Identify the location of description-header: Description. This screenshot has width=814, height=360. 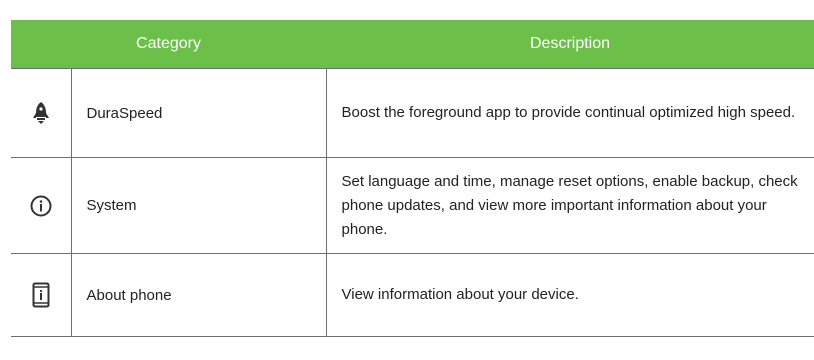
(570, 44).